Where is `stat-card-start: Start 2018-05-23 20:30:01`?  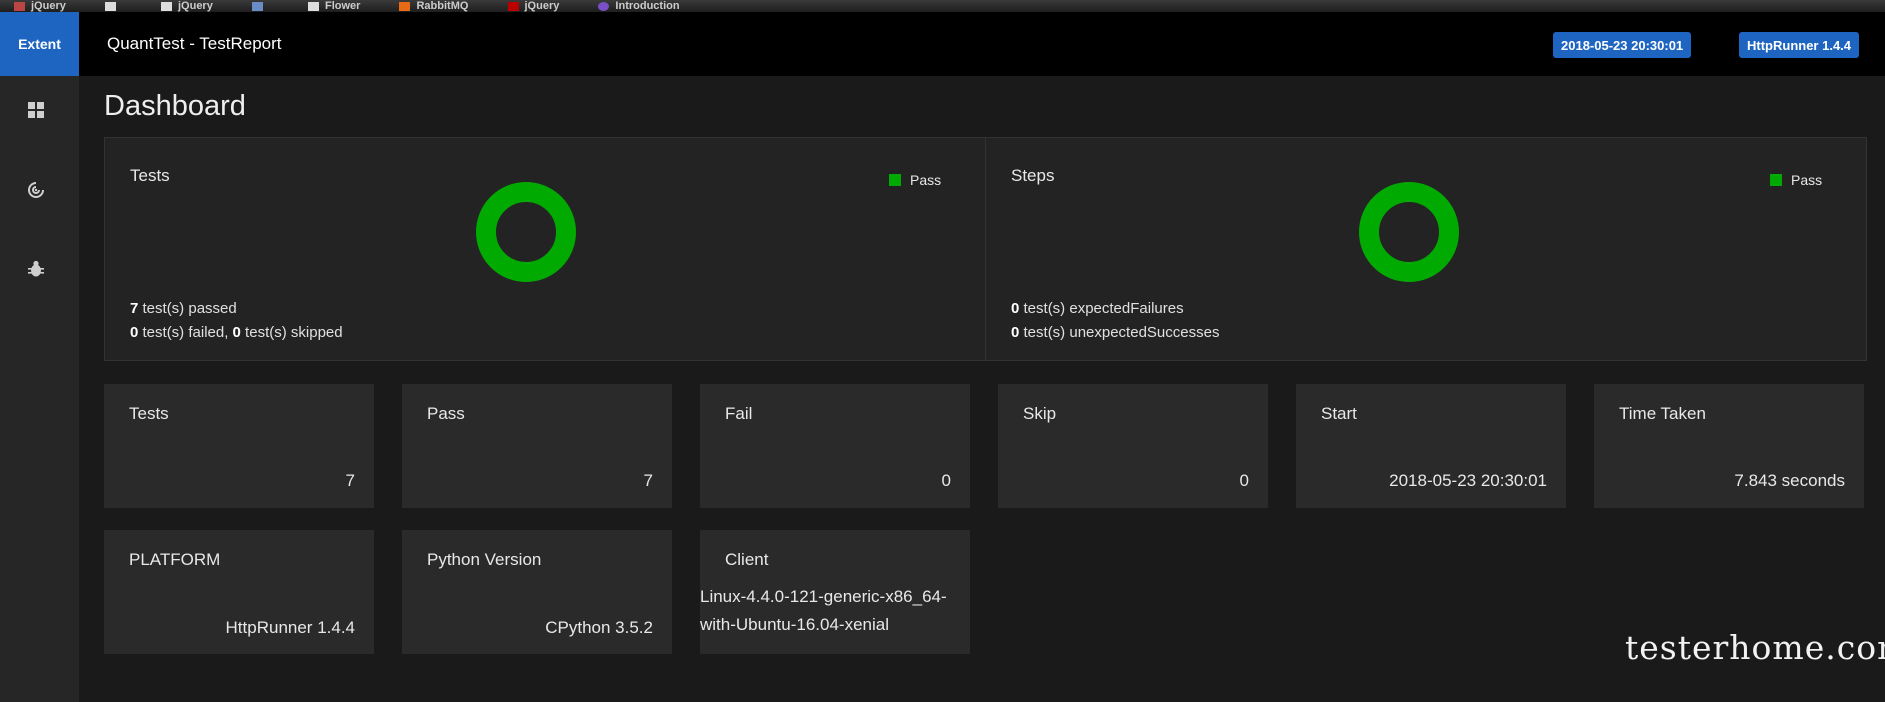 stat-card-start: Start 2018-05-23 20:30:01 is located at coordinates (1431, 446).